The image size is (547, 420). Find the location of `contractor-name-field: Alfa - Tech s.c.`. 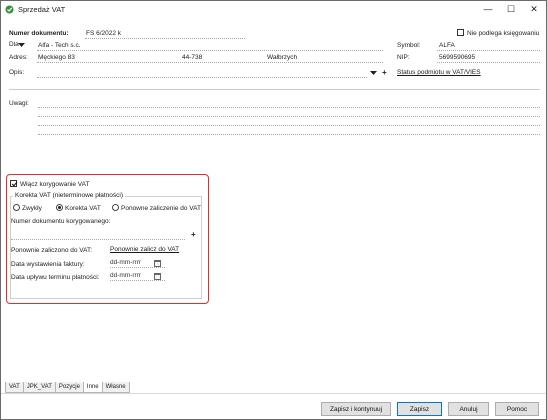

contractor-name-field: Alfa - Tech s.c. is located at coordinates (59, 45).